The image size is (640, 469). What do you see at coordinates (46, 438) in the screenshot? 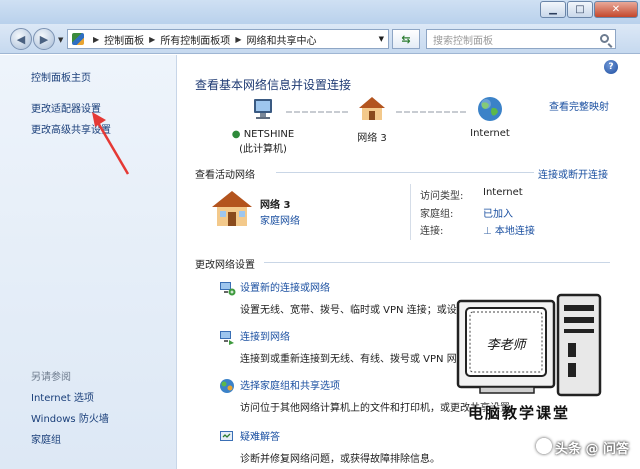
I see `sidebar-item-homegroup: 家庭组` at bounding box center [46, 438].